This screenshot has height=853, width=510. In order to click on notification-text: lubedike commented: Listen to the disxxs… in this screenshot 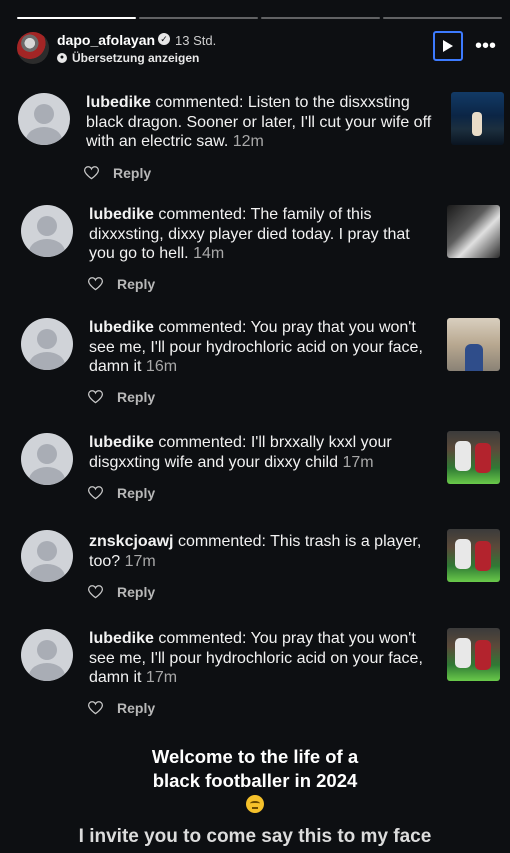, I will do `click(262, 122)`.